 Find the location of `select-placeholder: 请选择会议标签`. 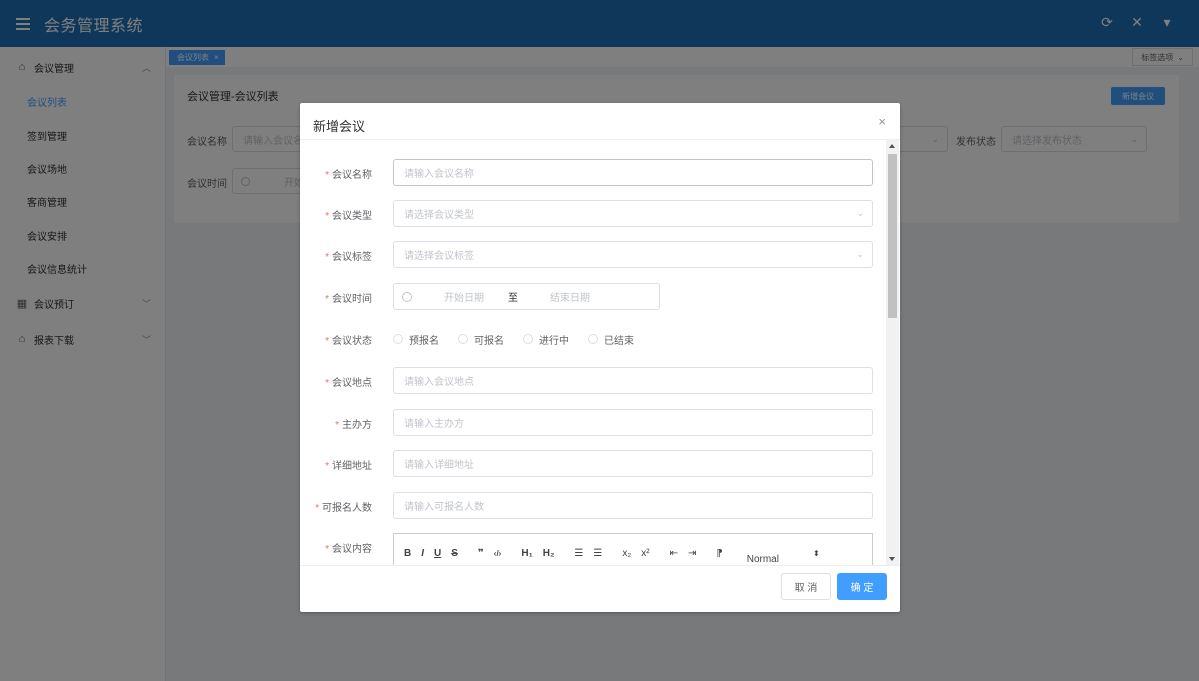

select-placeholder: 请选择会议标签 is located at coordinates (439, 256).